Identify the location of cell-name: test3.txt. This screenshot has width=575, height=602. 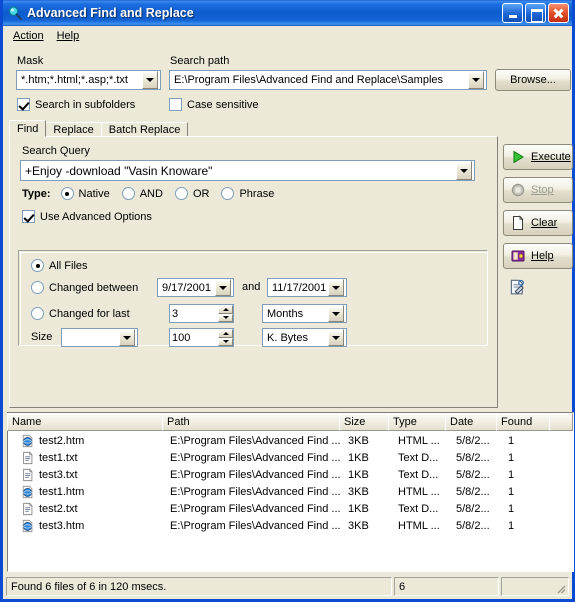
(58, 474).